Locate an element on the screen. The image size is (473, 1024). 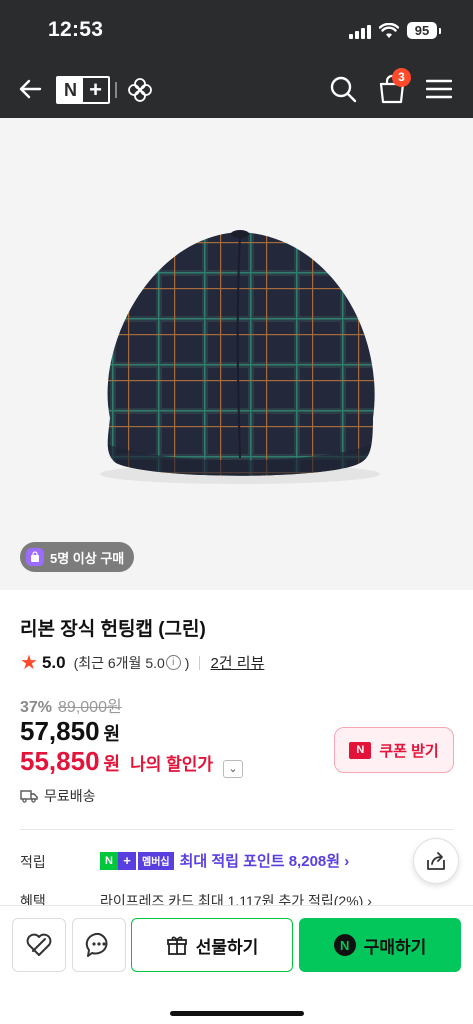
sale-price-row: 57,850 원 is located at coordinates (70, 731).